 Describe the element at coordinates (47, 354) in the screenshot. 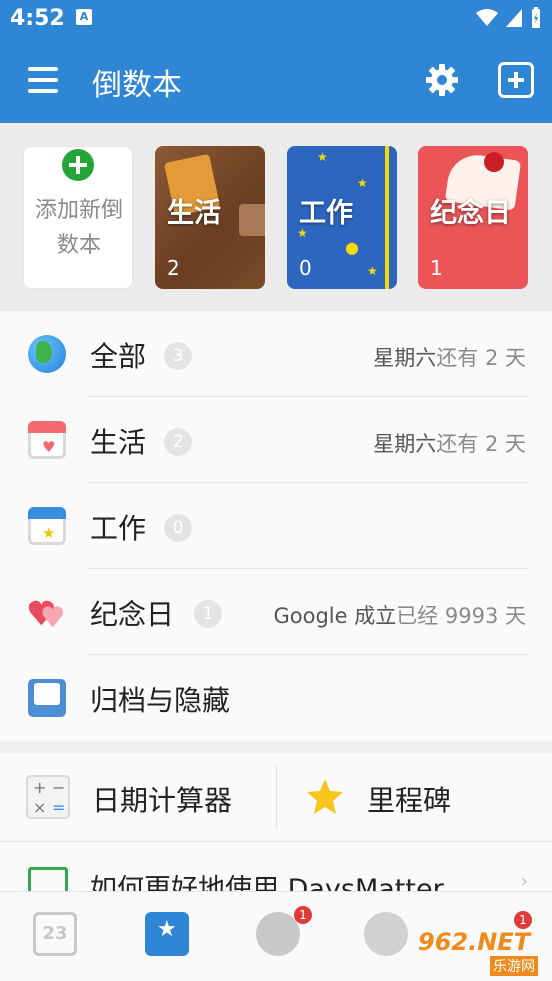

I see `globe-icon` at that location.